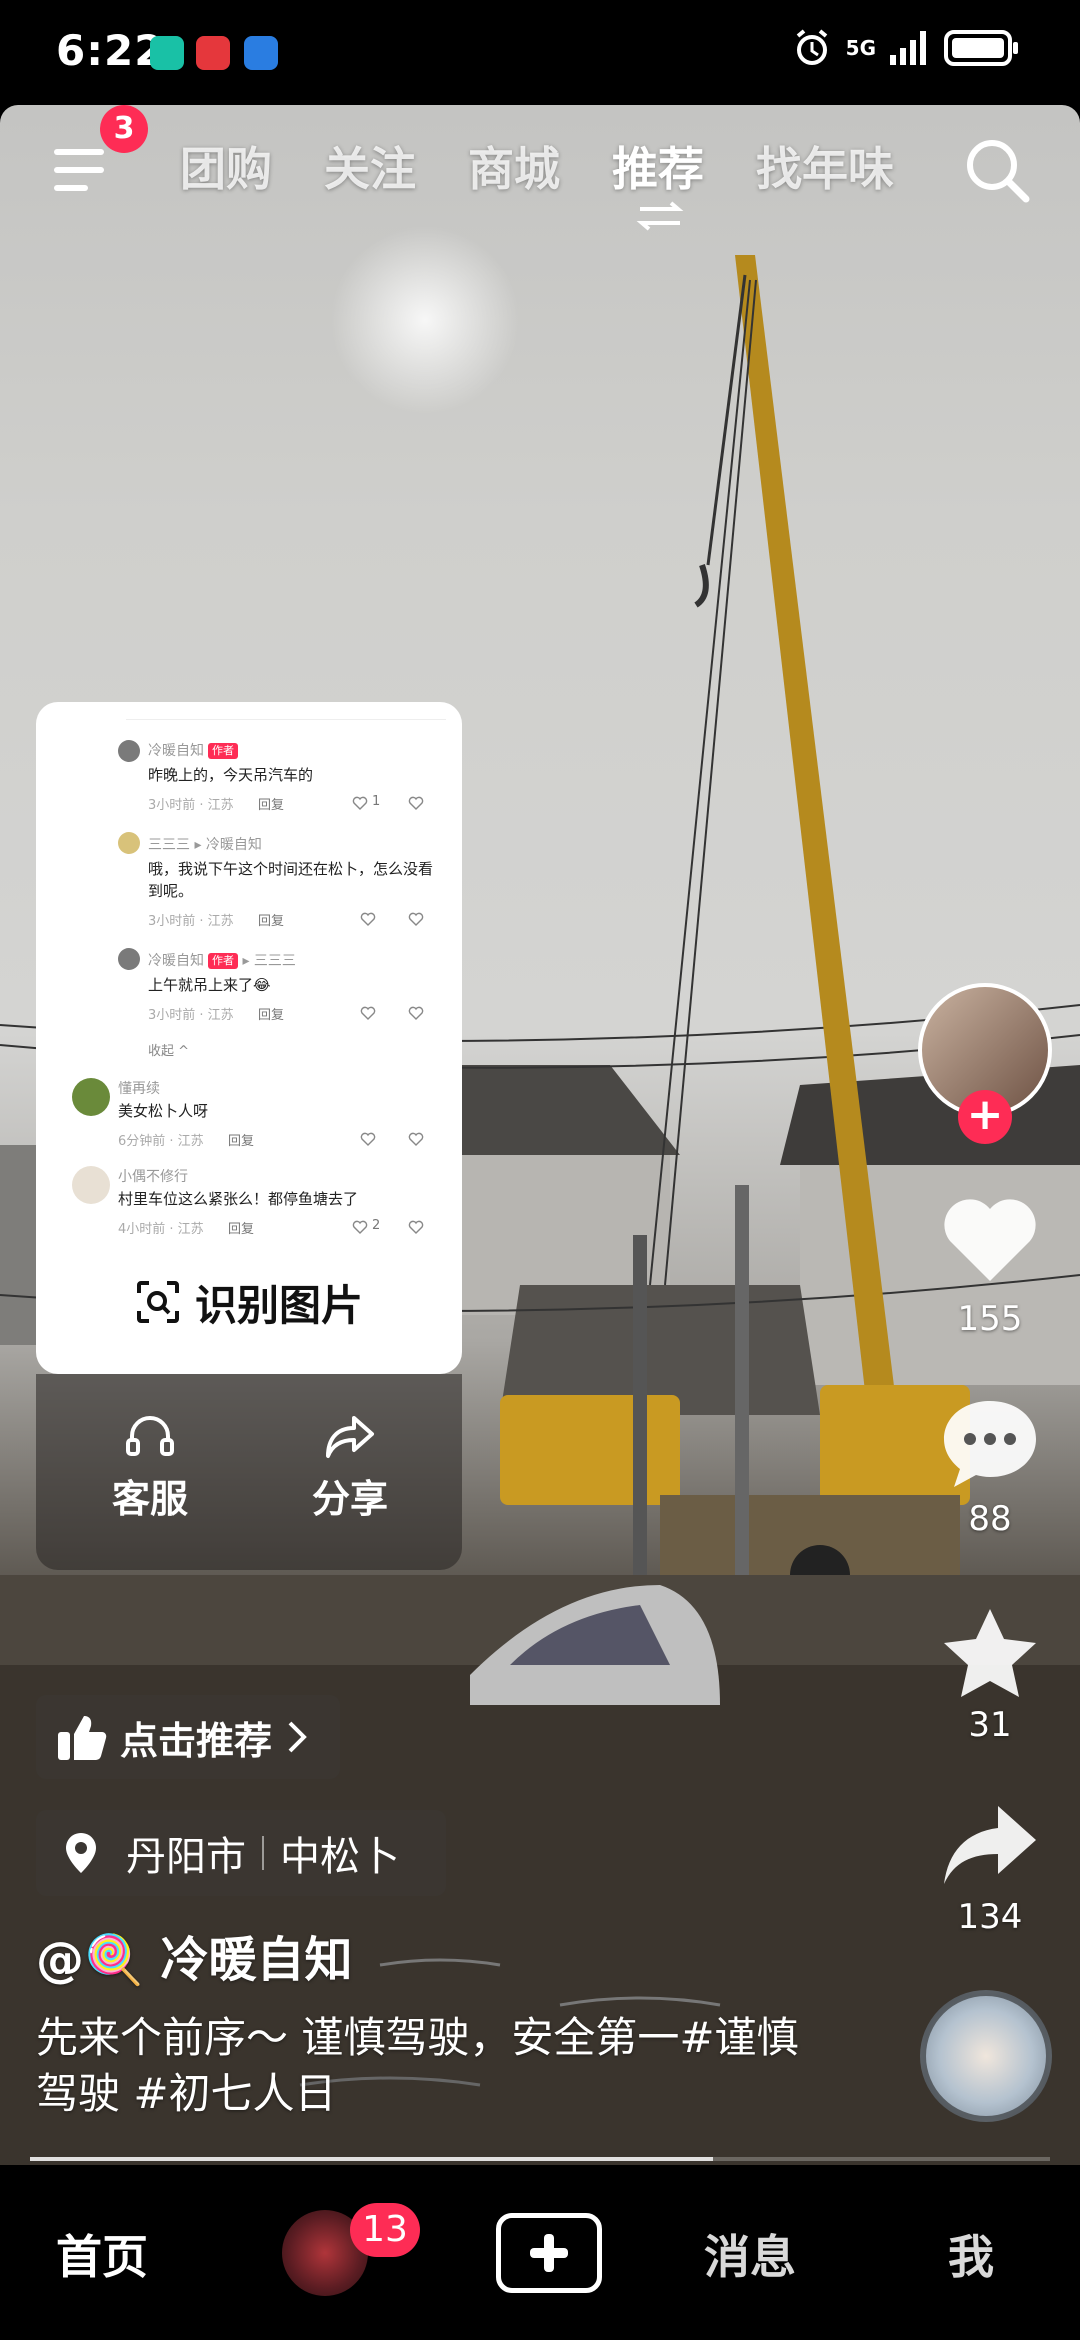  What do you see at coordinates (660, 216) in the screenshot?
I see `switch-arrows-icon` at bounding box center [660, 216].